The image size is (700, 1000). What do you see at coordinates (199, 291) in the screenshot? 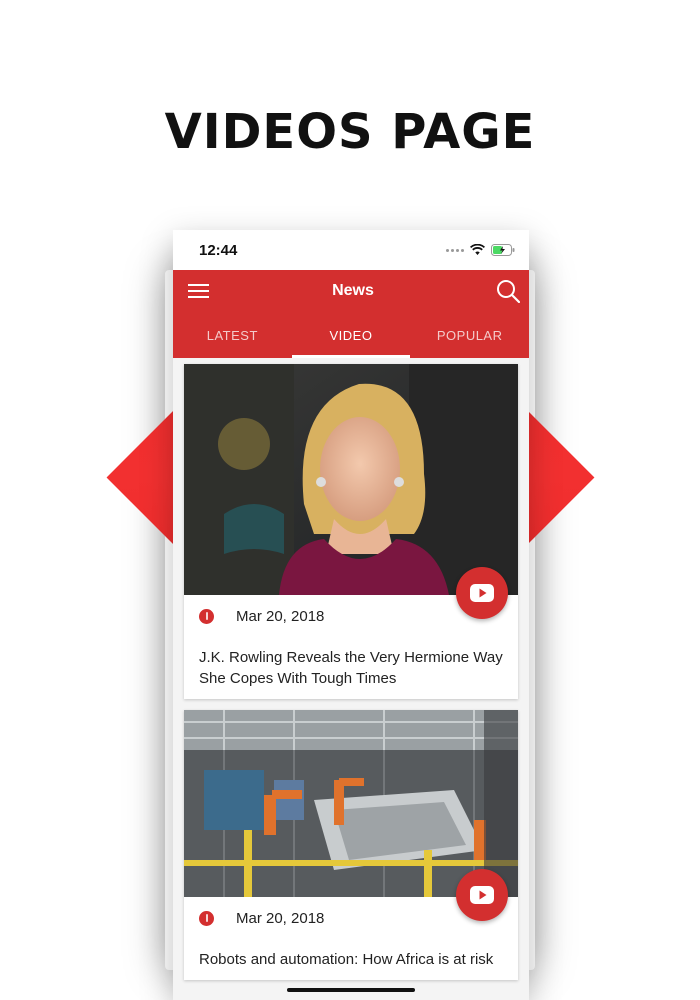
I see `menu-icon` at bounding box center [199, 291].